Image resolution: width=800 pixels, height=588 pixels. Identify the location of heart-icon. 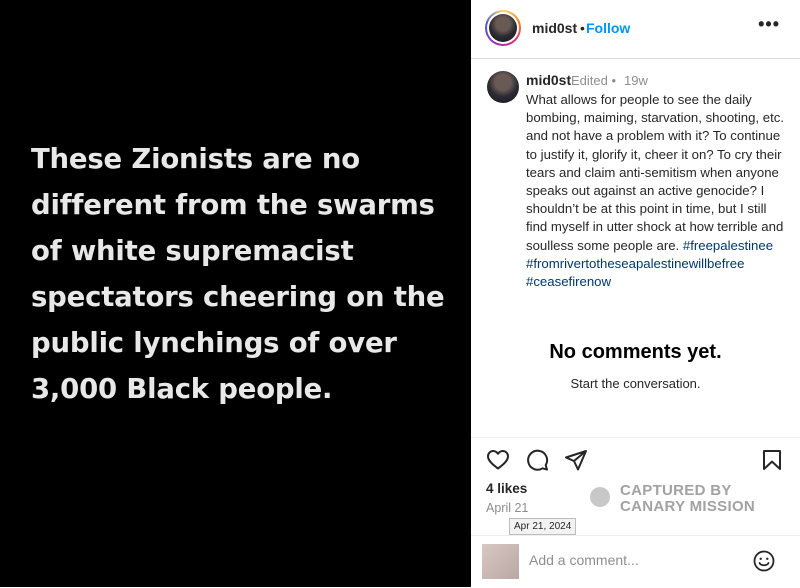
(498, 460).